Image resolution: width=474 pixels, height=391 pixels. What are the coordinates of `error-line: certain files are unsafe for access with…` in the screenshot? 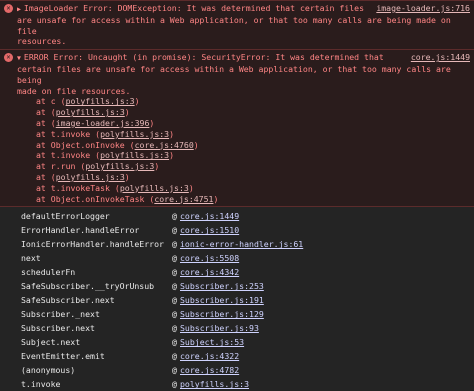 It's located at (234, 74).